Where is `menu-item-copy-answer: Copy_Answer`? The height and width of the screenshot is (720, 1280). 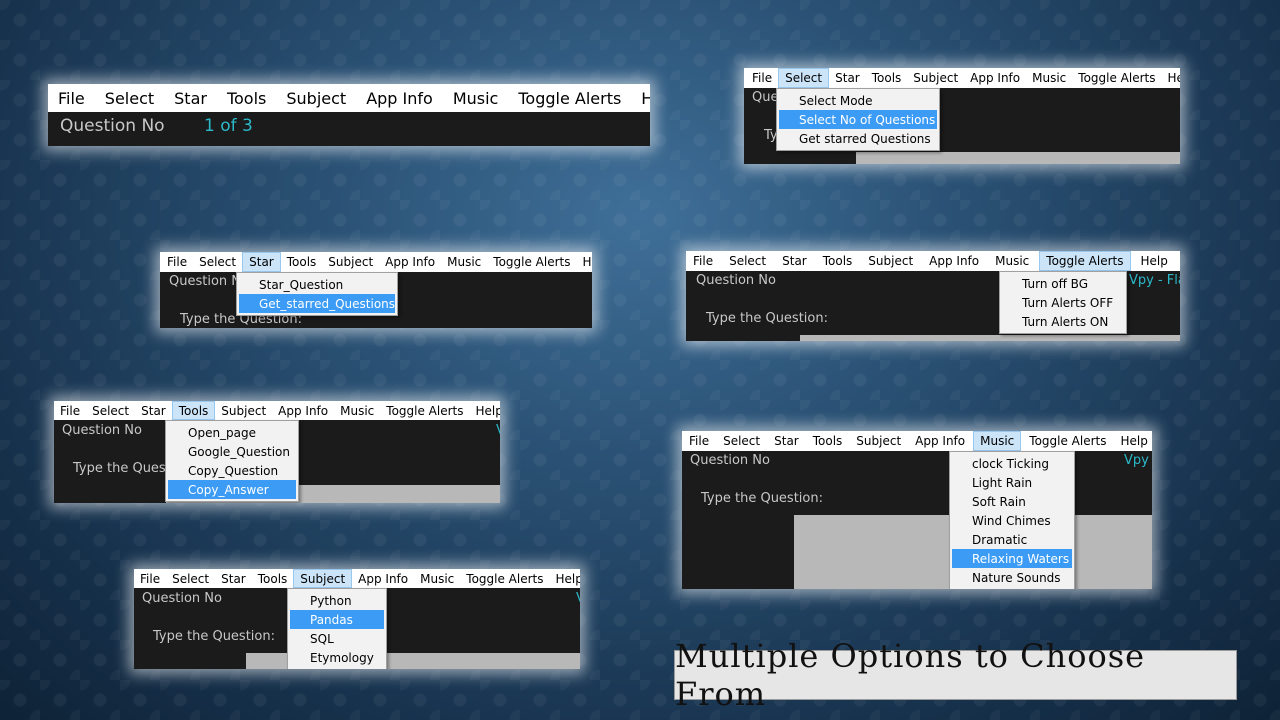
menu-item-copy-answer: Copy_Answer is located at coordinates (232, 489).